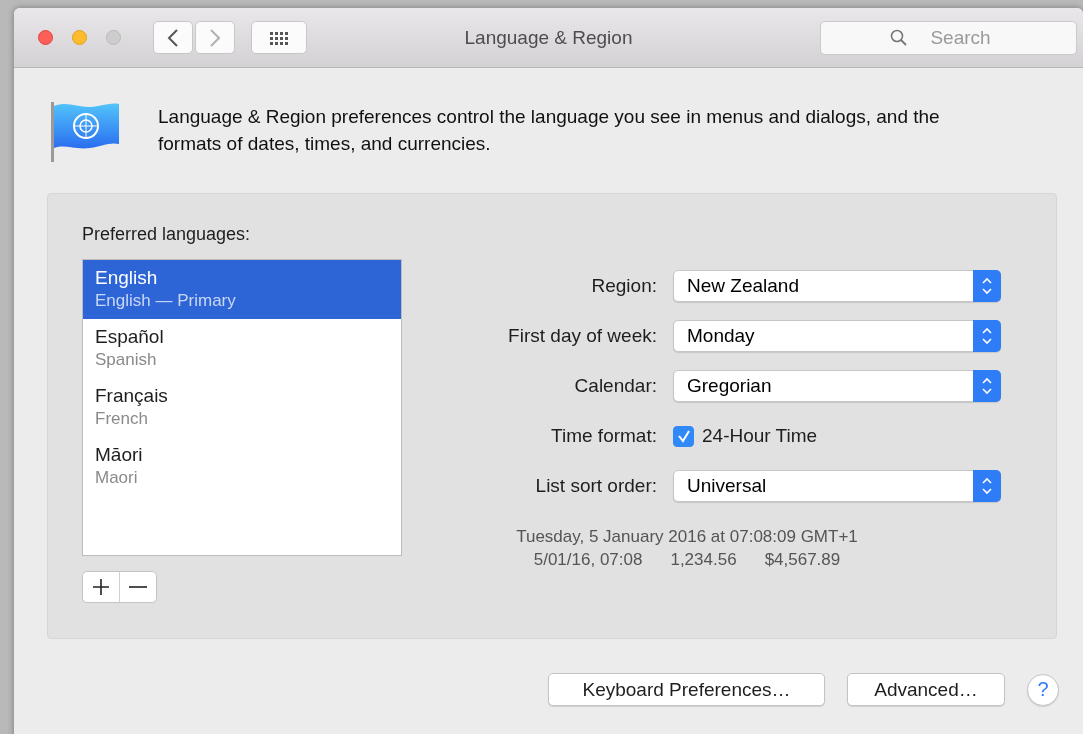 Image resolution: width=1083 pixels, height=734 pixels. Describe the element at coordinates (898, 37) in the screenshot. I see `search-icon` at that location.